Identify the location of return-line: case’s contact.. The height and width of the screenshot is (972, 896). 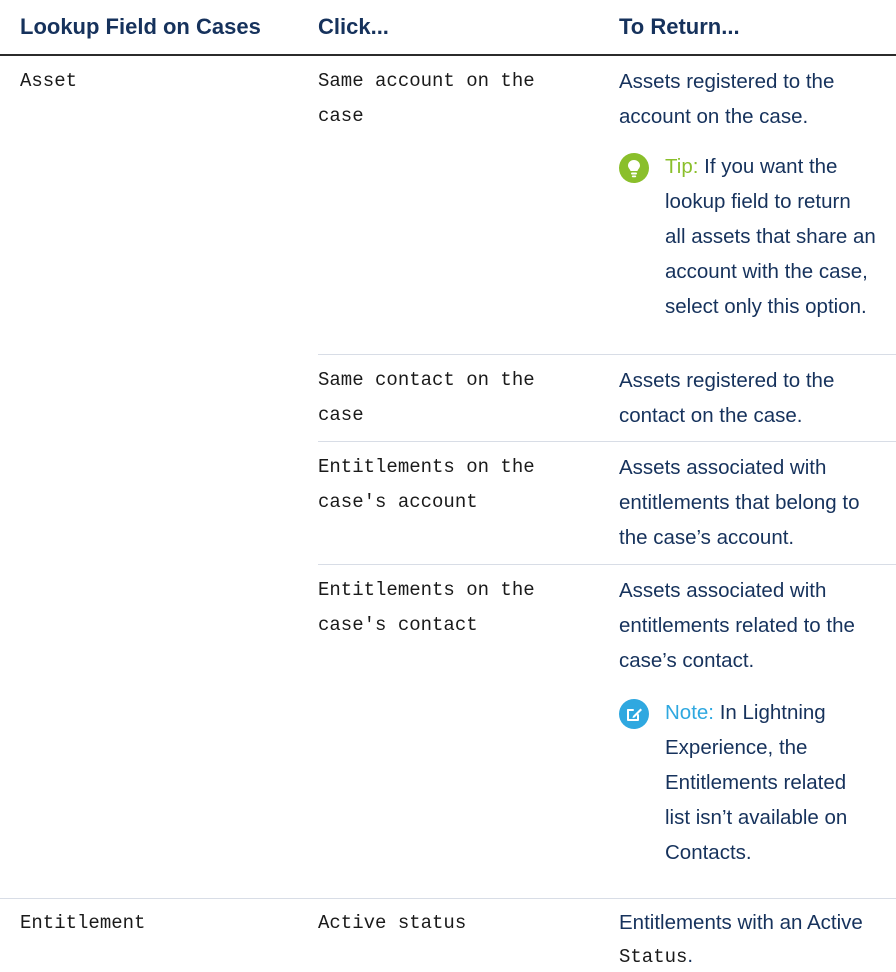
(687, 660).